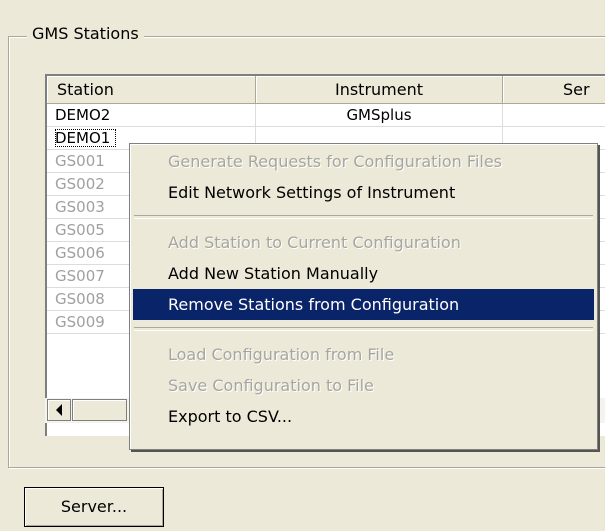 This screenshot has height=531, width=605. Describe the element at coordinates (363, 385) in the screenshot. I see `menu-item-save-config: Save Configuration to File` at that location.